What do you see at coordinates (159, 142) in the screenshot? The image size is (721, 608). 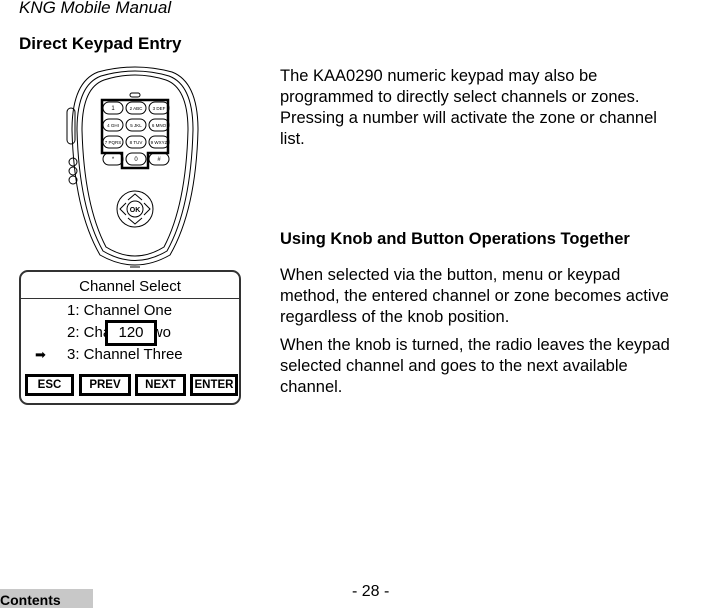 I see `keypad-key-label: 9 WXYZ` at bounding box center [159, 142].